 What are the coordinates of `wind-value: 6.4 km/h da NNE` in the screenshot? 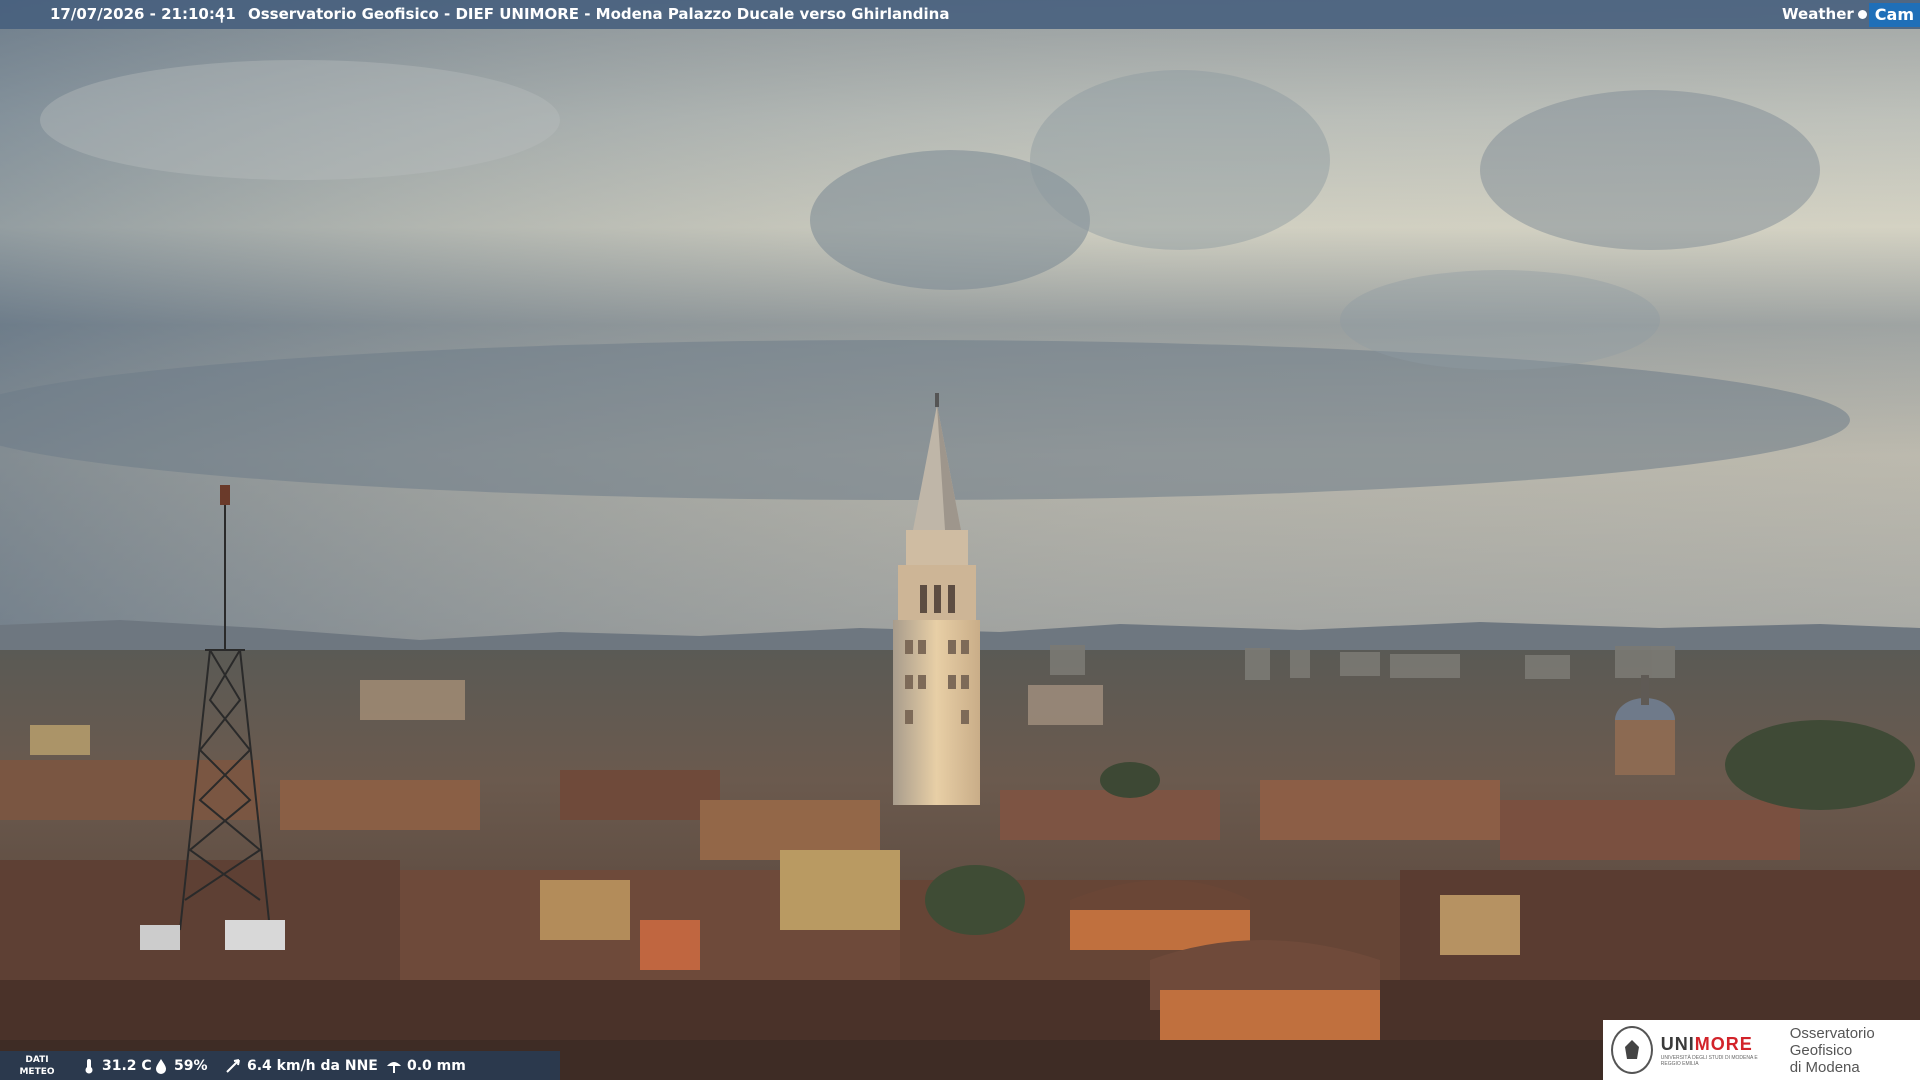 It's located at (312, 1065).